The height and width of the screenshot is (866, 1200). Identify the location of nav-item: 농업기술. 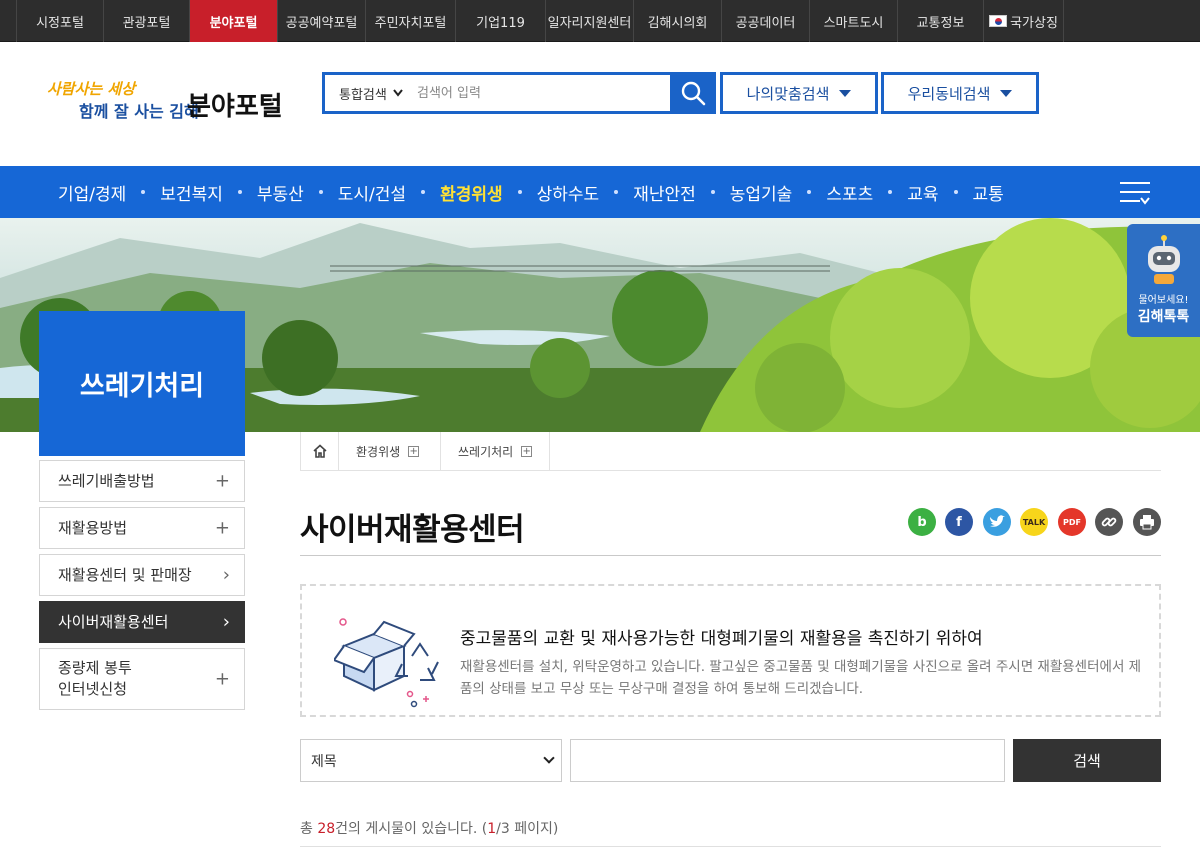
(761, 192).